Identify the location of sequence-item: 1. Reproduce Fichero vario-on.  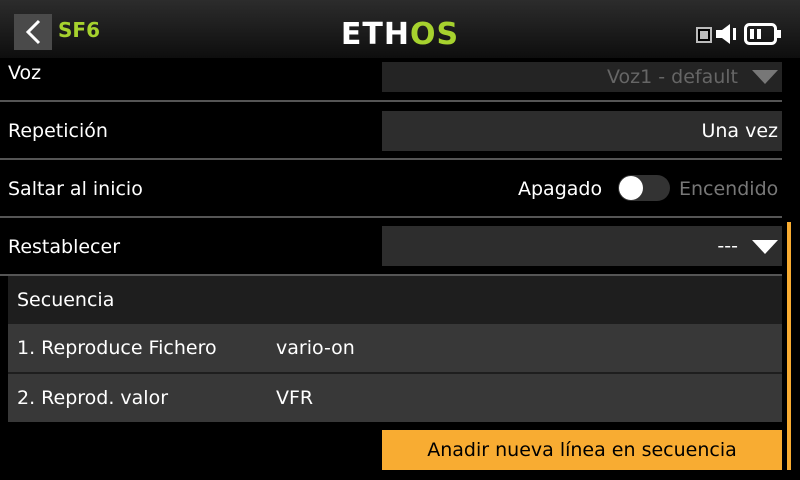
(395, 348).